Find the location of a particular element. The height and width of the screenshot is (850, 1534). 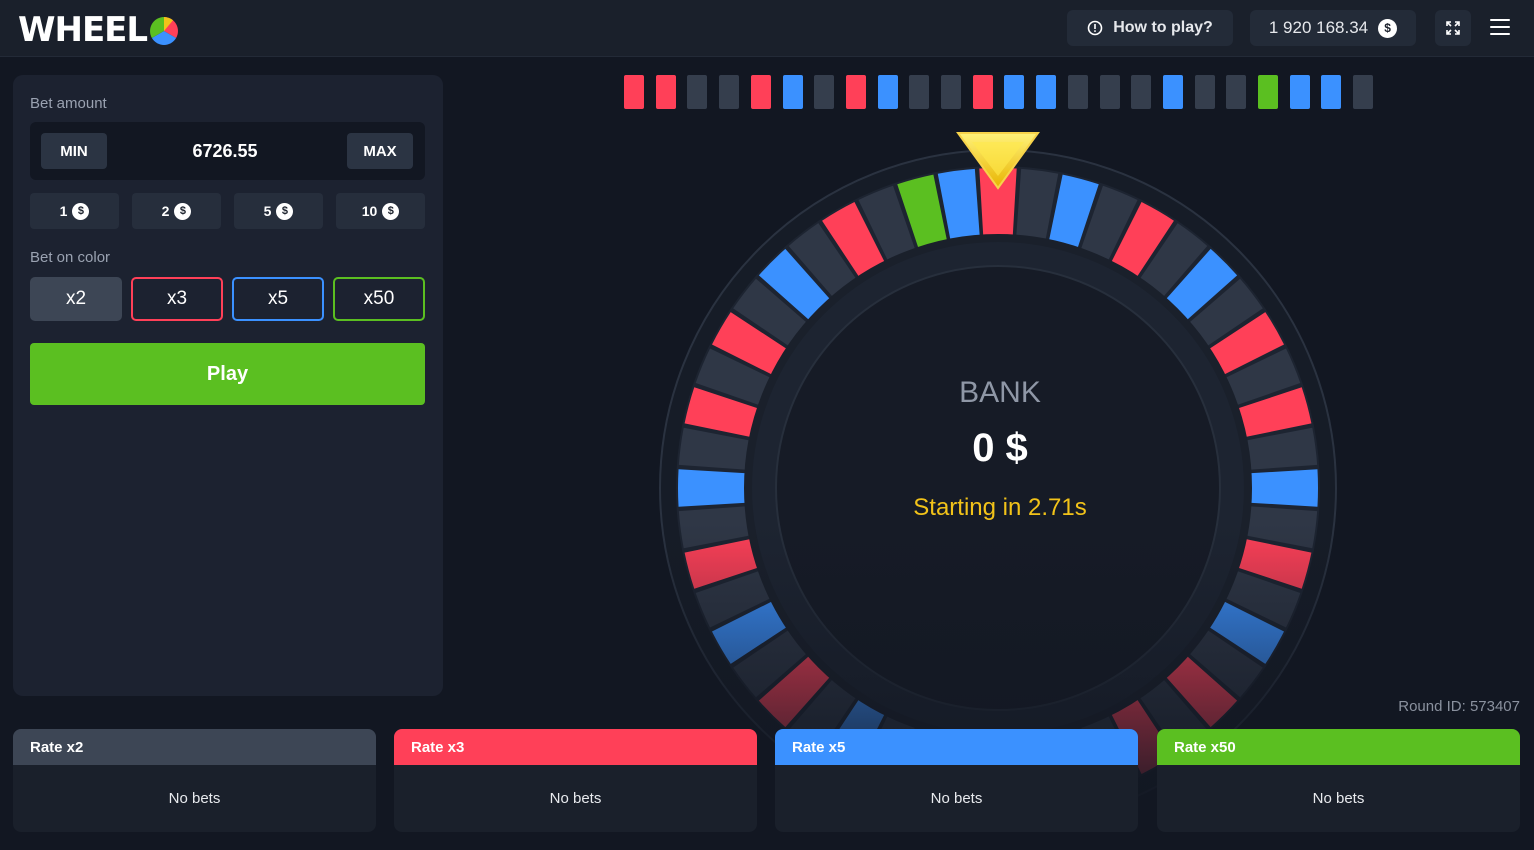

bank-label: BANK is located at coordinates (1000, 392).